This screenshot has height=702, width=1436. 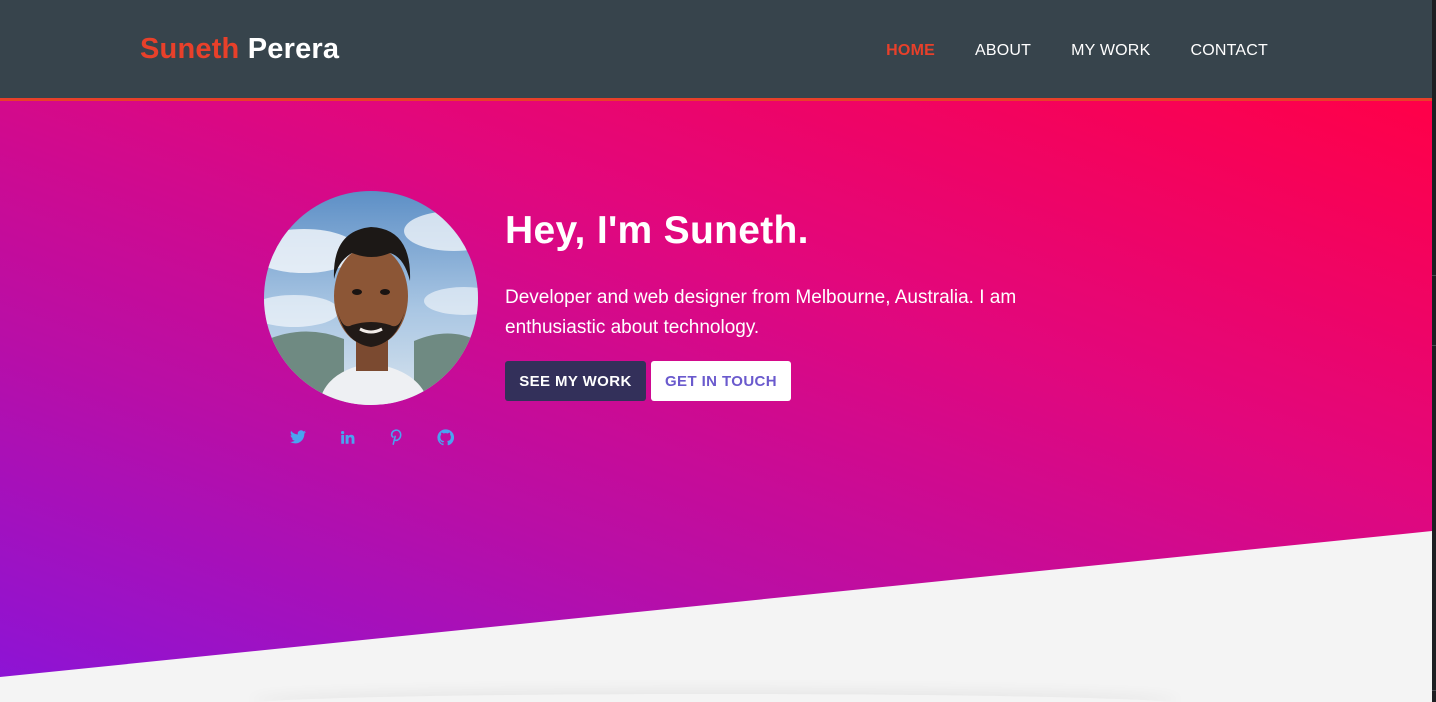 What do you see at coordinates (371, 298) in the screenshot?
I see `profile-photo` at bounding box center [371, 298].